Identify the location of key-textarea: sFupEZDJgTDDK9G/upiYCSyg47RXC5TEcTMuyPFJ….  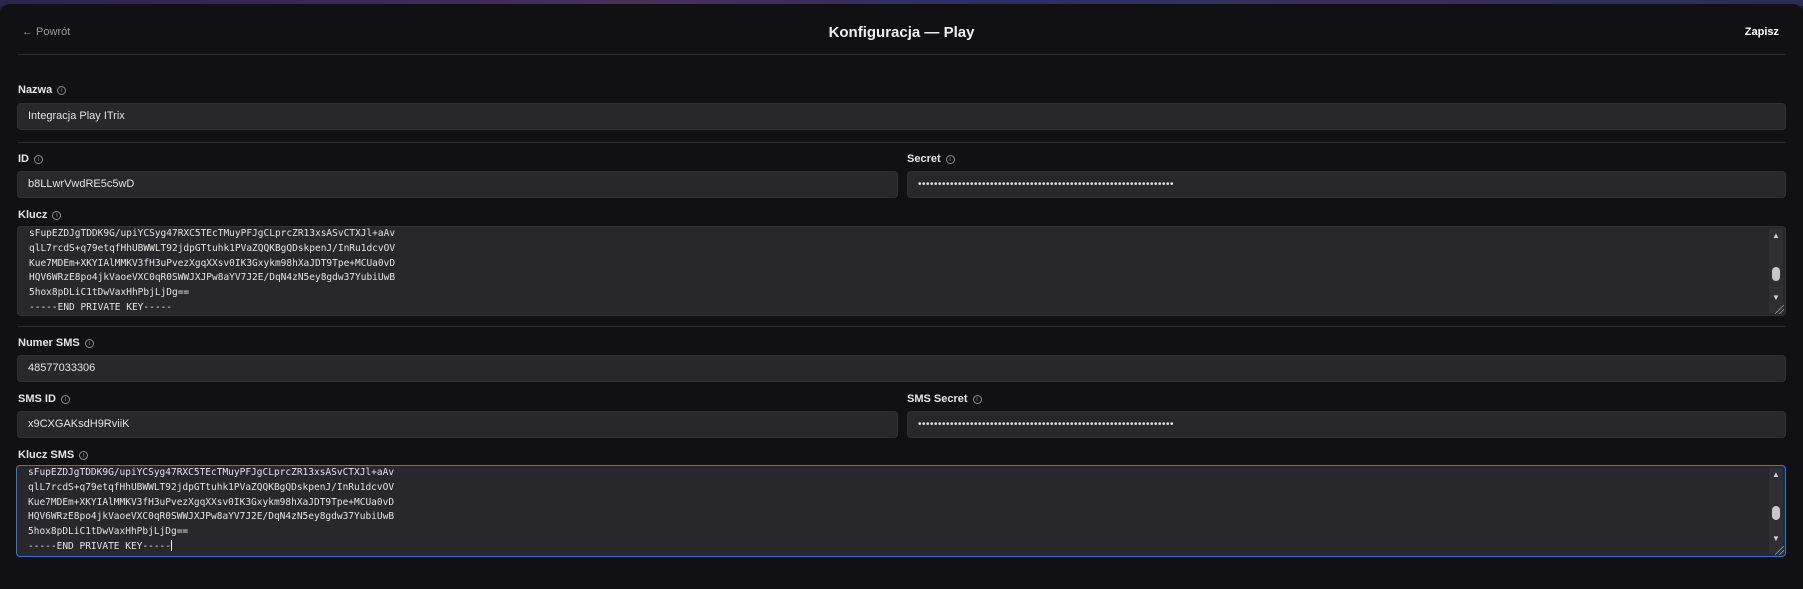
(901, 271).